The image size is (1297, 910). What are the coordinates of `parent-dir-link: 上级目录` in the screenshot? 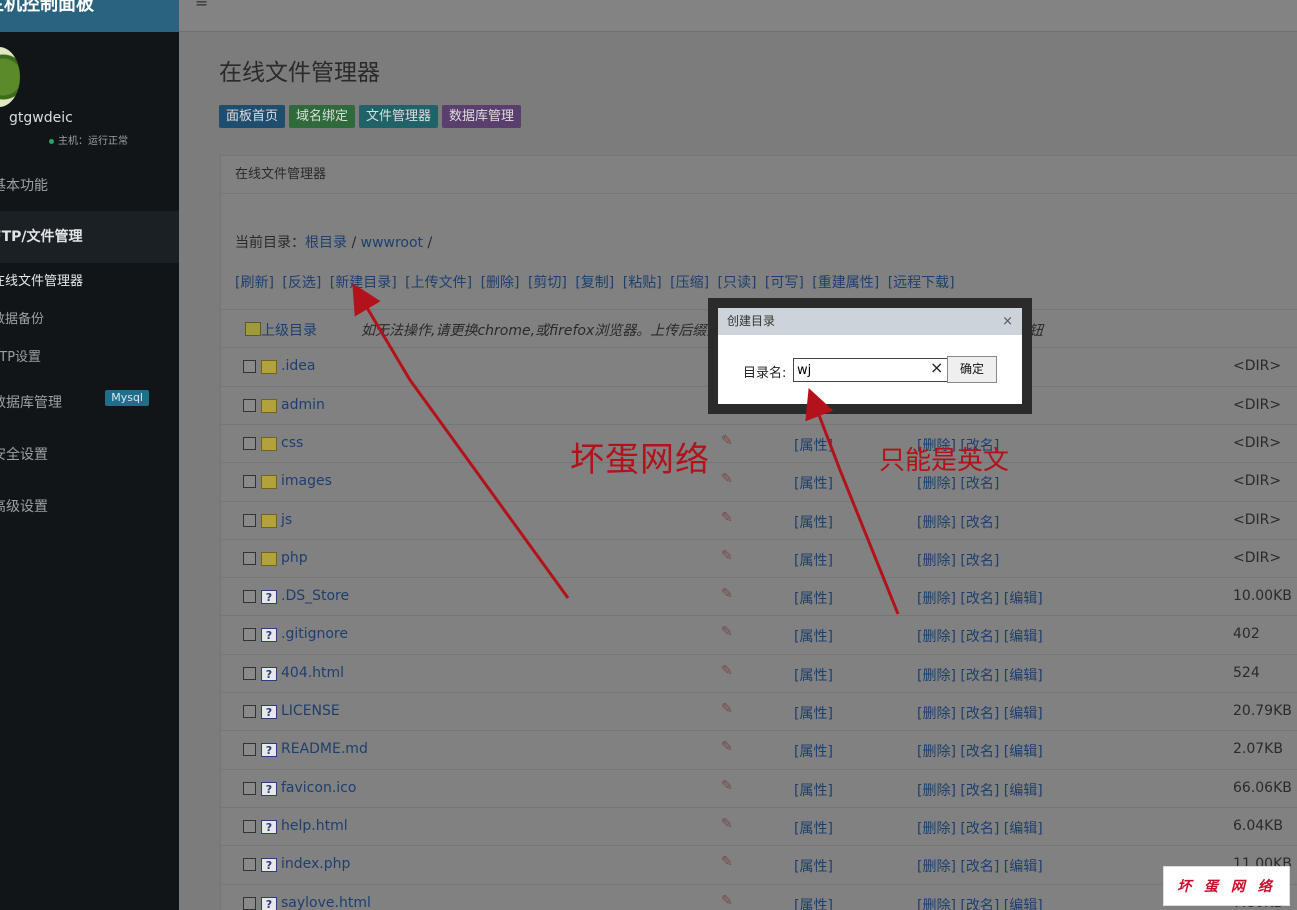 It's located at (289, 330).